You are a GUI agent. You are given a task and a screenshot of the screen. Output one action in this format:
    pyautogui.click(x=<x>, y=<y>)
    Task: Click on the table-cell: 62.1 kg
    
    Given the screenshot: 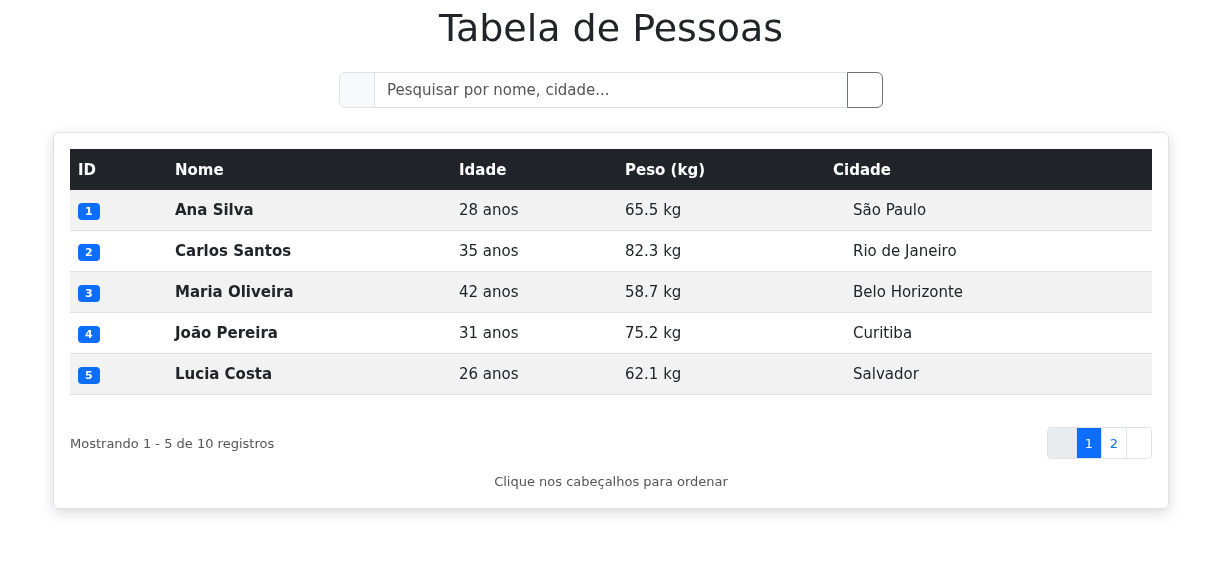 What is the action you would take?
    pyautogui.click(x=653, y=374)
    